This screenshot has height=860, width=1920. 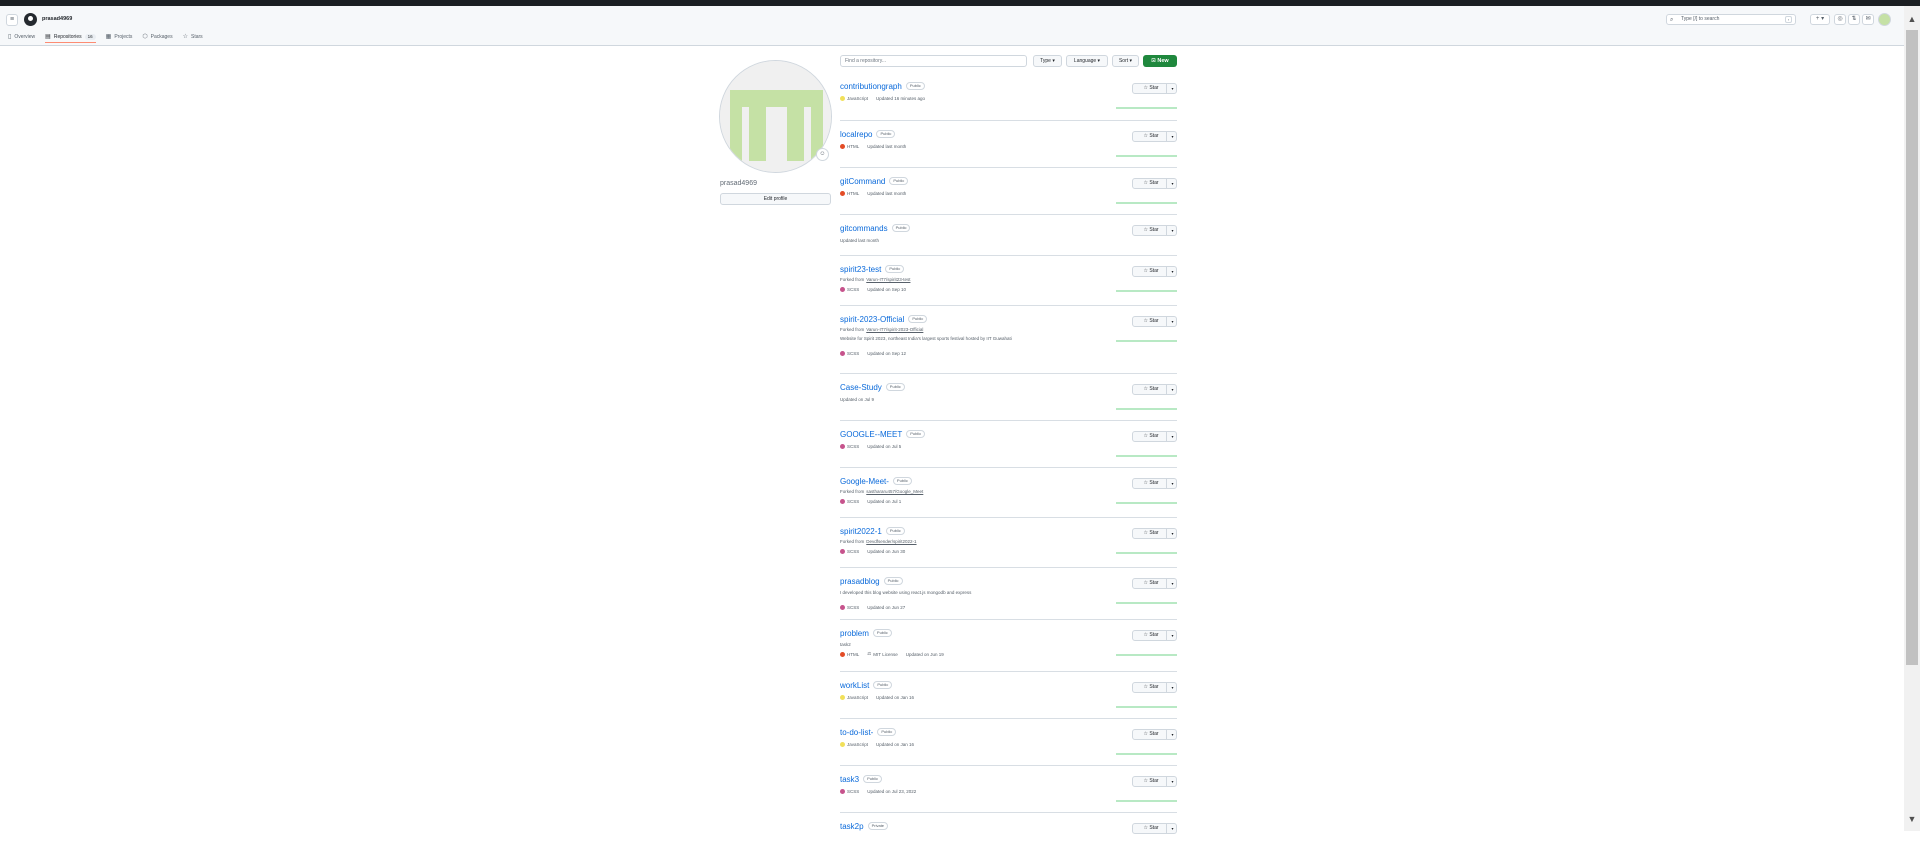 I want to click on repo-name-link: Google-Meet- Public, so click(x=876, y=481).